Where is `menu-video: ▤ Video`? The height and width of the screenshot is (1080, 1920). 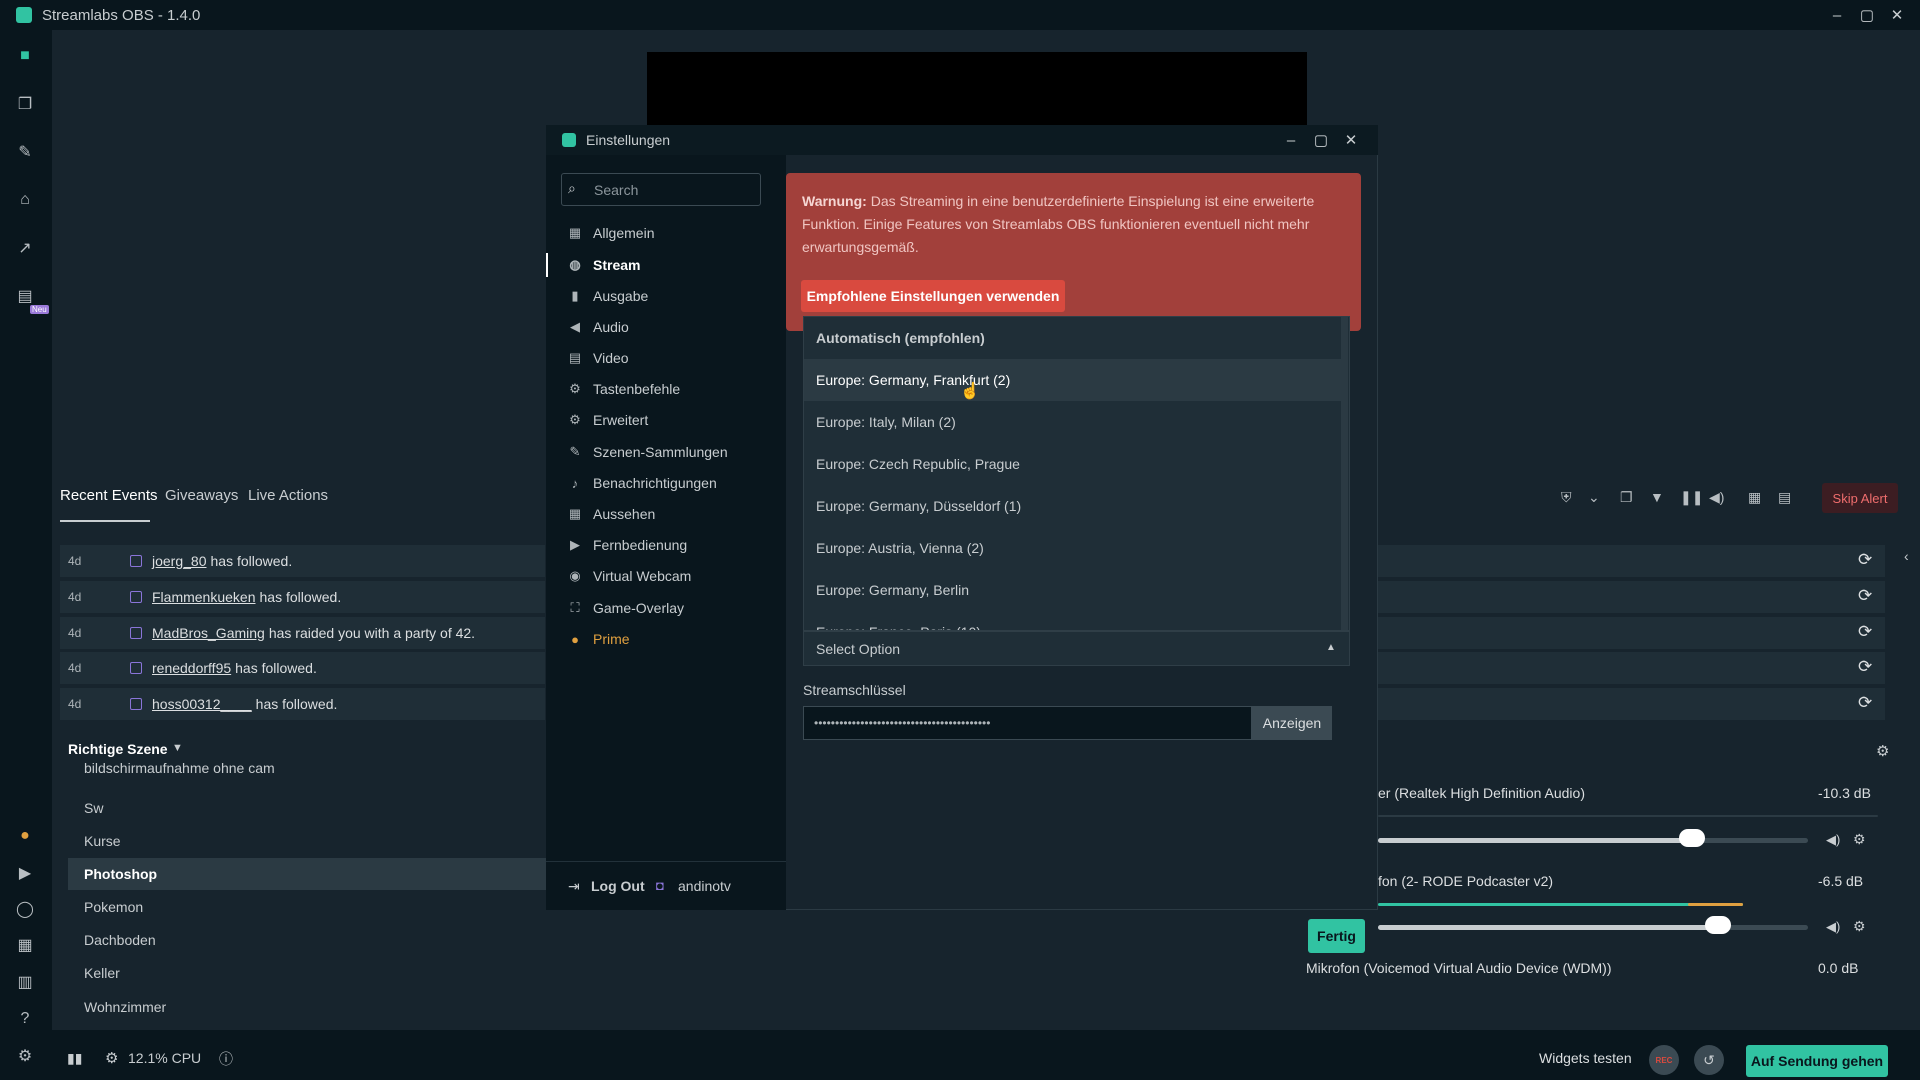 menu-video: ▤ Video is located at coordinates (598, 358).